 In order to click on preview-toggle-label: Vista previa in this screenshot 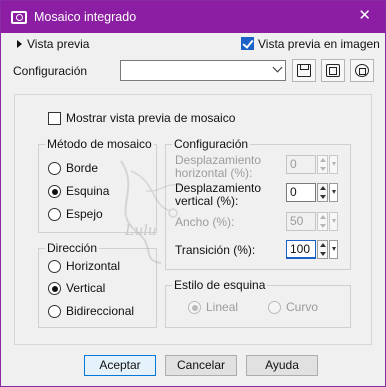, I will do `click(58, 44)`.